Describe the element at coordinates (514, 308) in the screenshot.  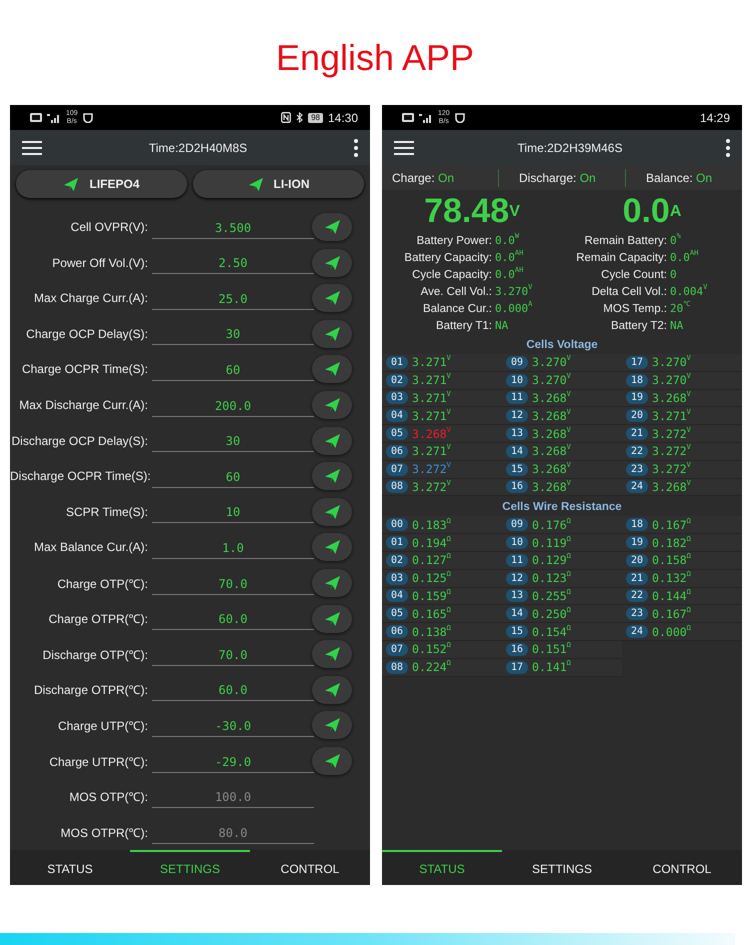
I see `stat-value: 0.000$^{A}$` at that location.